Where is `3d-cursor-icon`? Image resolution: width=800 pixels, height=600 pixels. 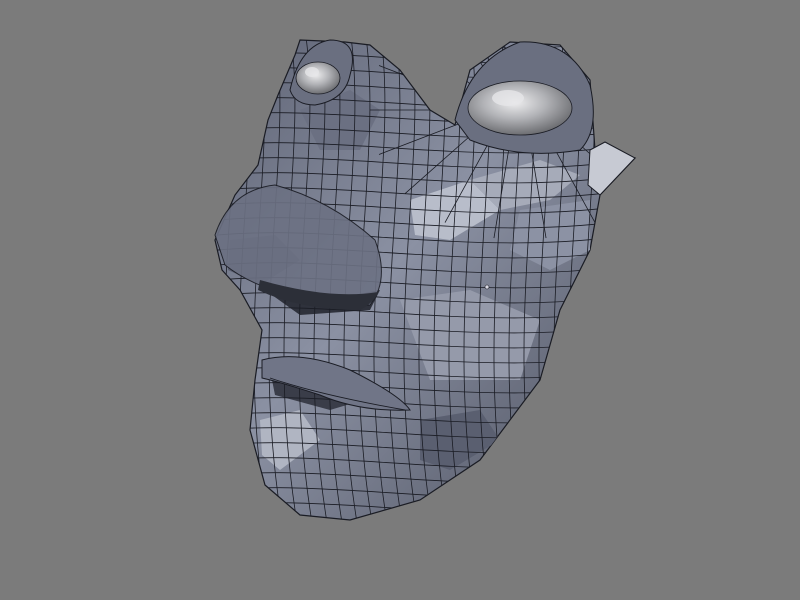 3d-cursor-icon is located at coordinates (487, 287).